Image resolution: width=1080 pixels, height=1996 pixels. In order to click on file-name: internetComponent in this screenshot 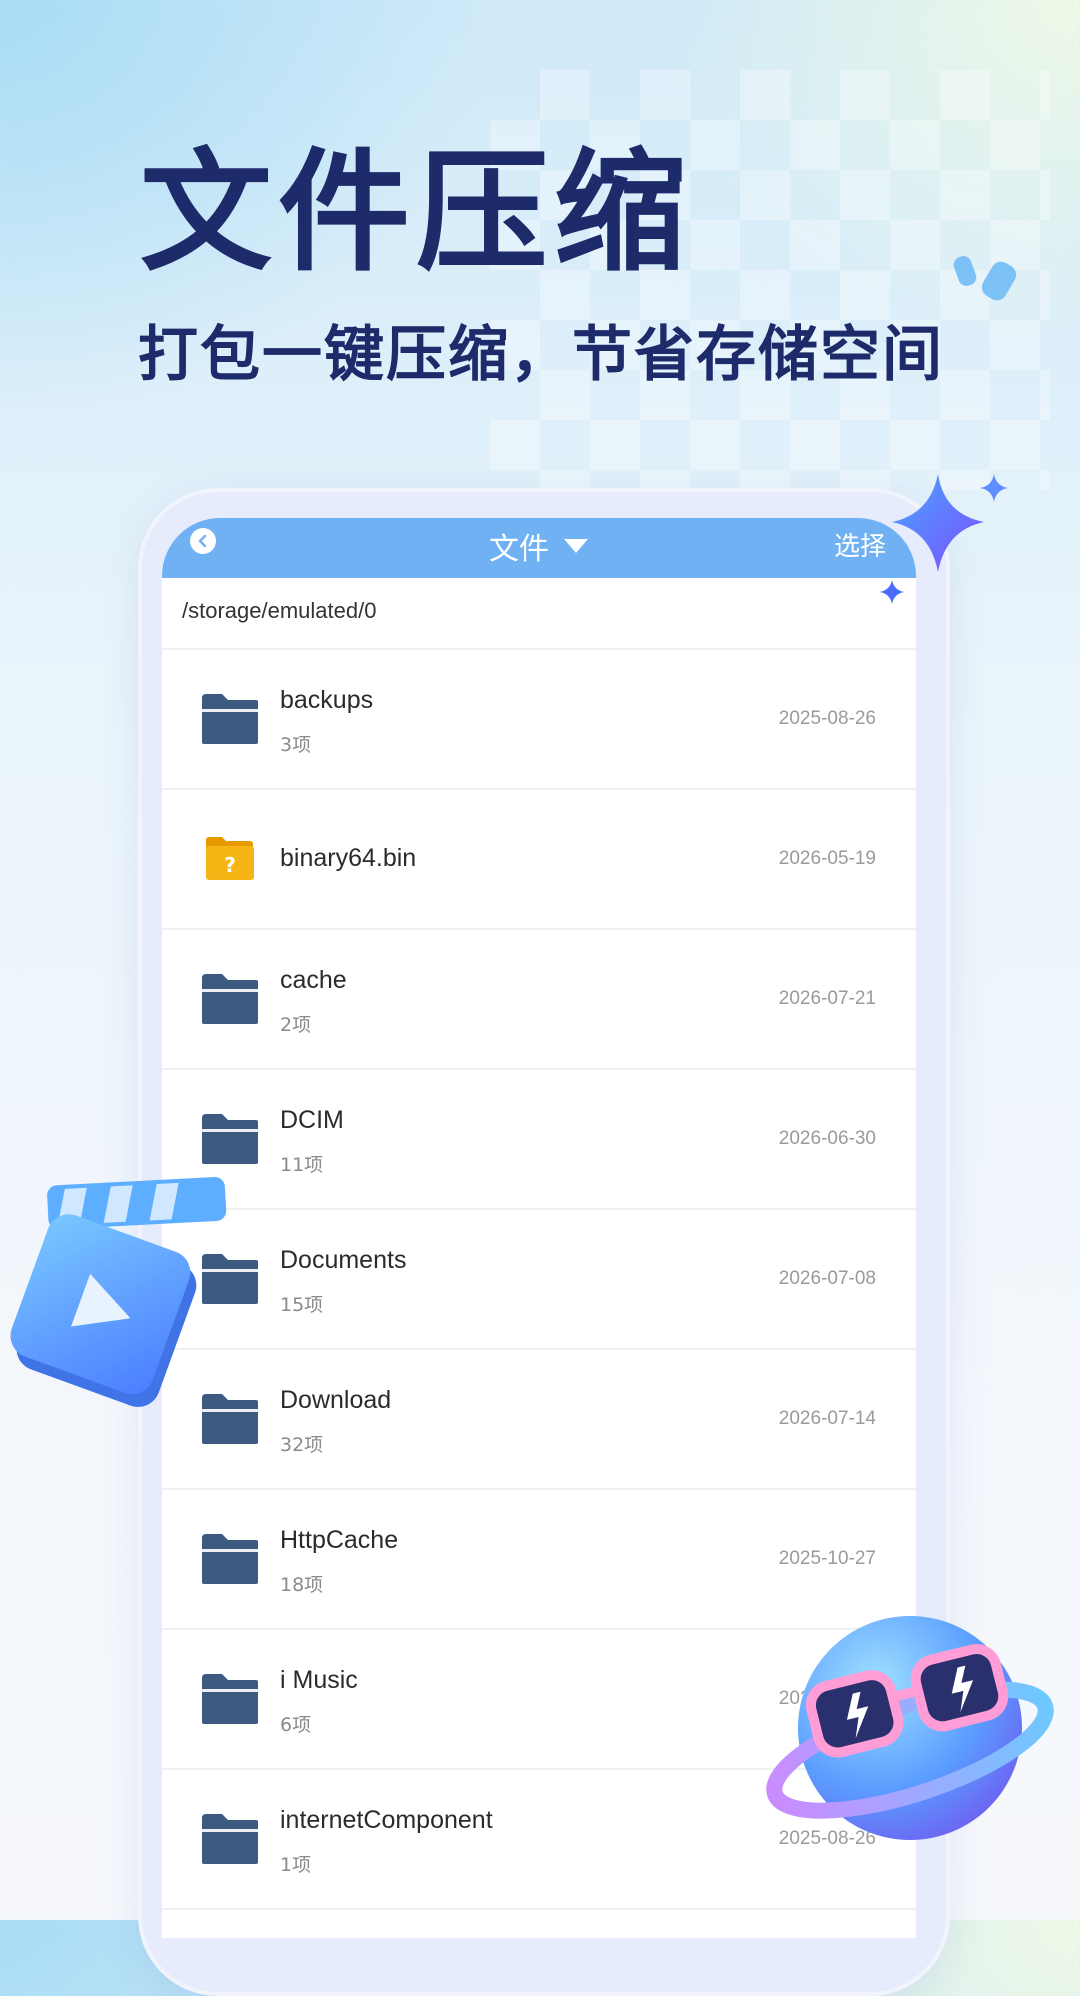, I will do `click(386, 1820)`.